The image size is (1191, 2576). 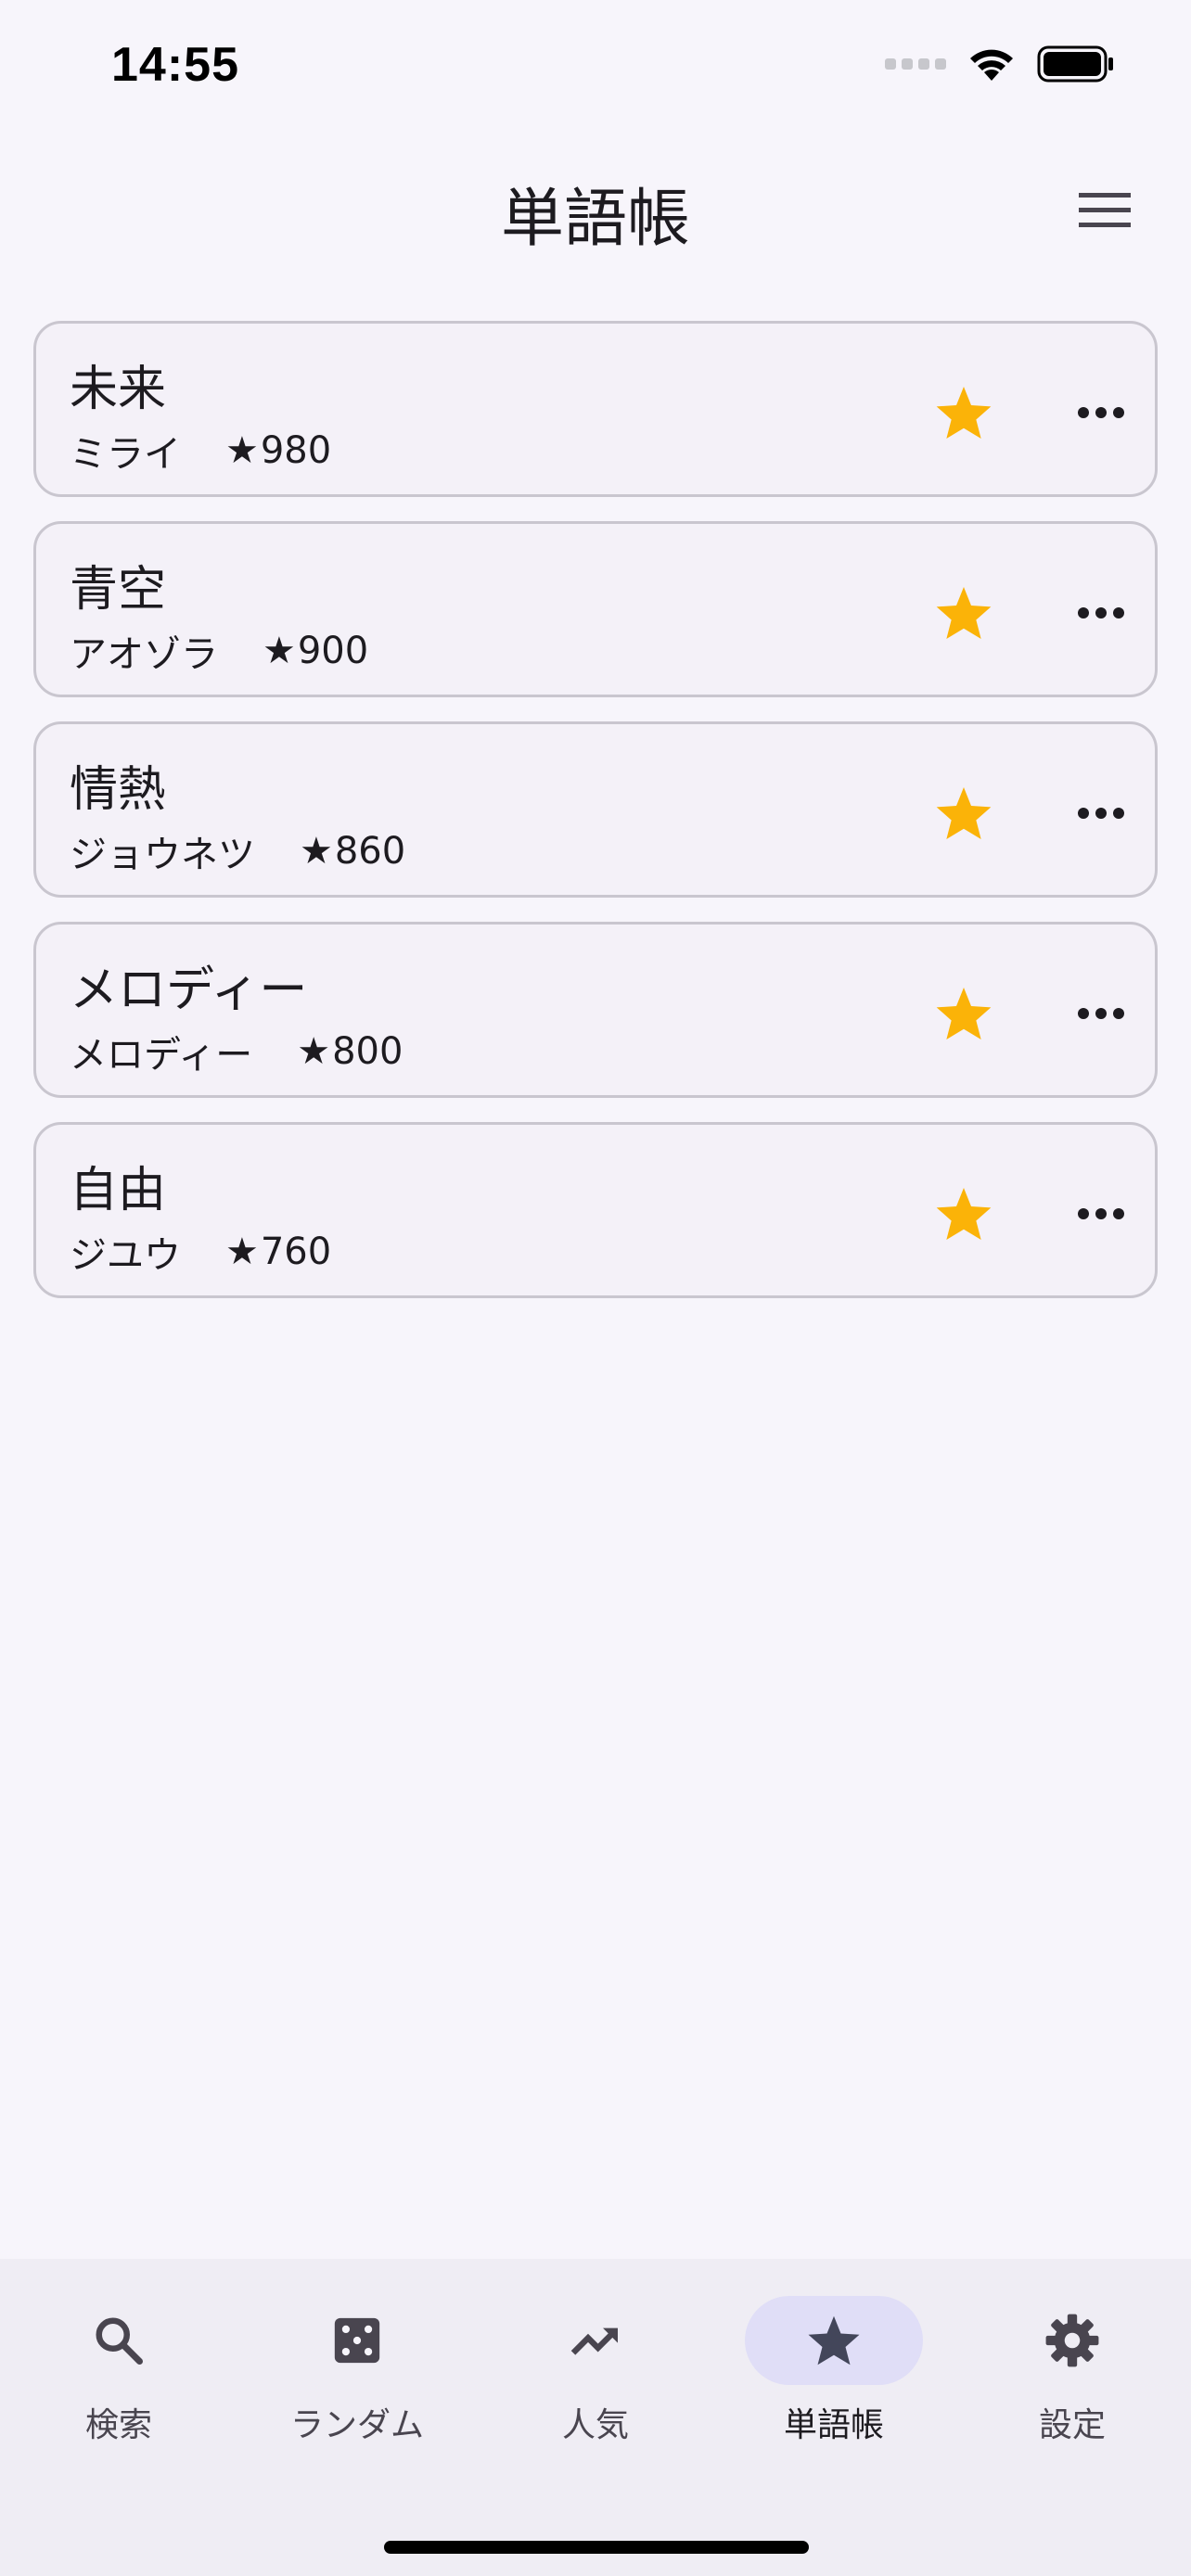 What do you see at coordinates (356, 2425) in the screenshot?
I see `nav-label: ランダム` at bounding box center [356, 2425].